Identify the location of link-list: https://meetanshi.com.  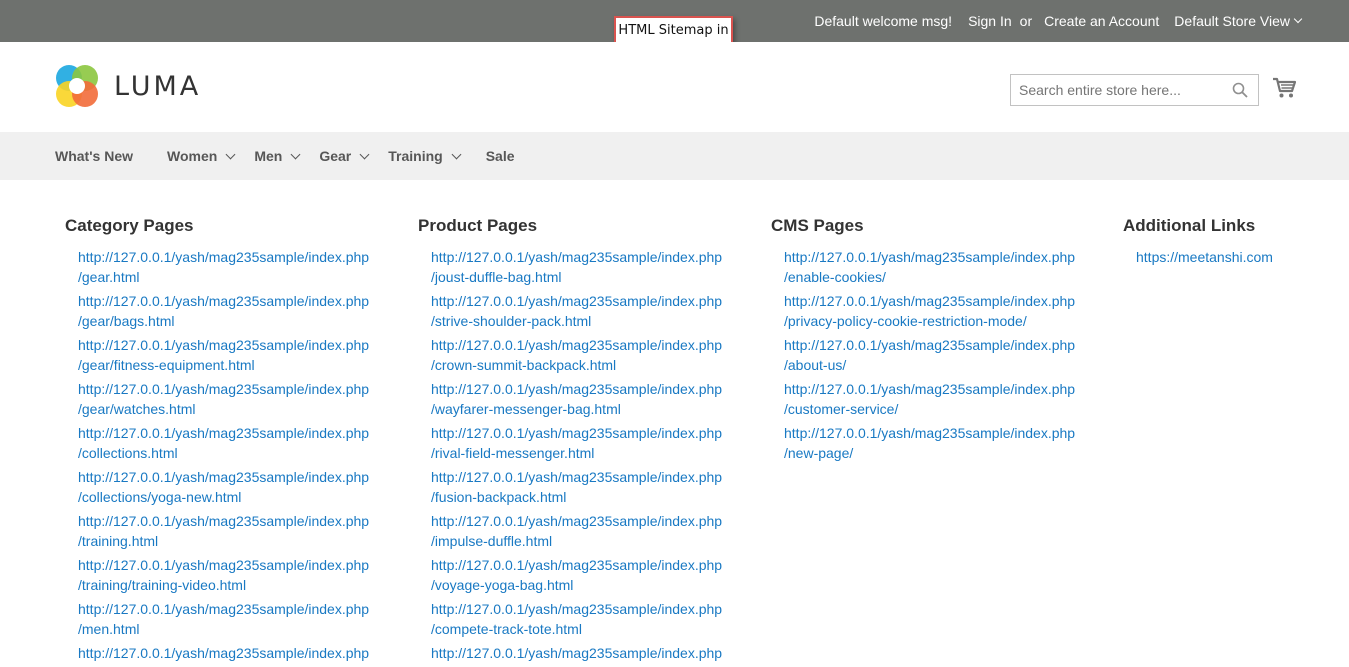
(1233, 257).